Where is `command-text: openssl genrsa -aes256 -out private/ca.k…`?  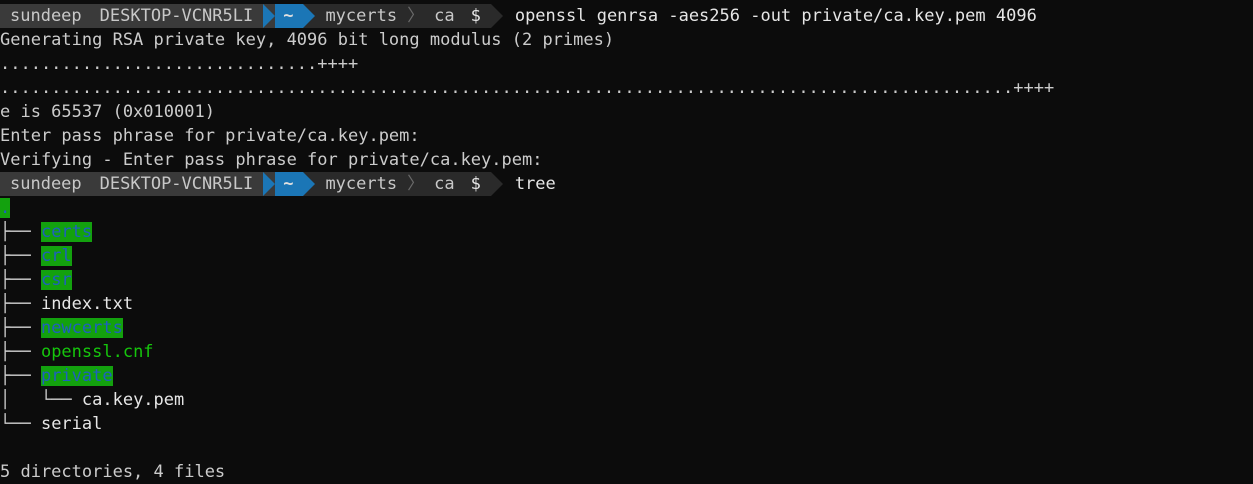
command-text: openssl genrsa -aes256 -out private/ca.k… is located at coordinates (775, 16).